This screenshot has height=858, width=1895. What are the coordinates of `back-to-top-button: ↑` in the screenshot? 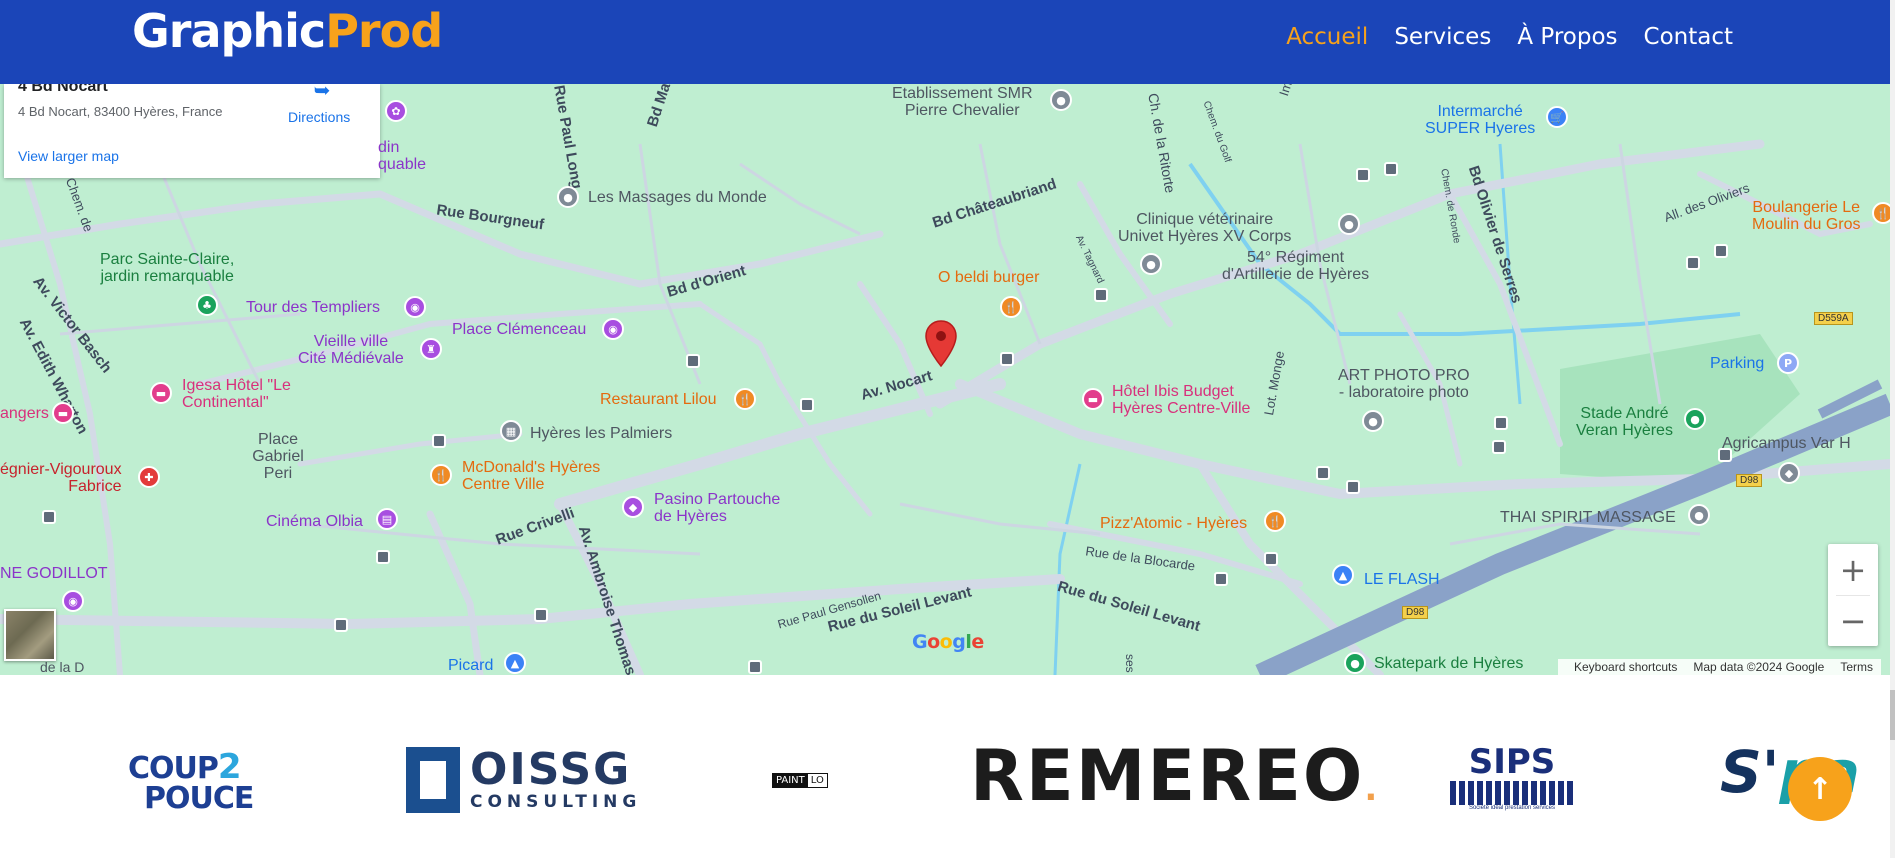 It's located at (1820, 789).